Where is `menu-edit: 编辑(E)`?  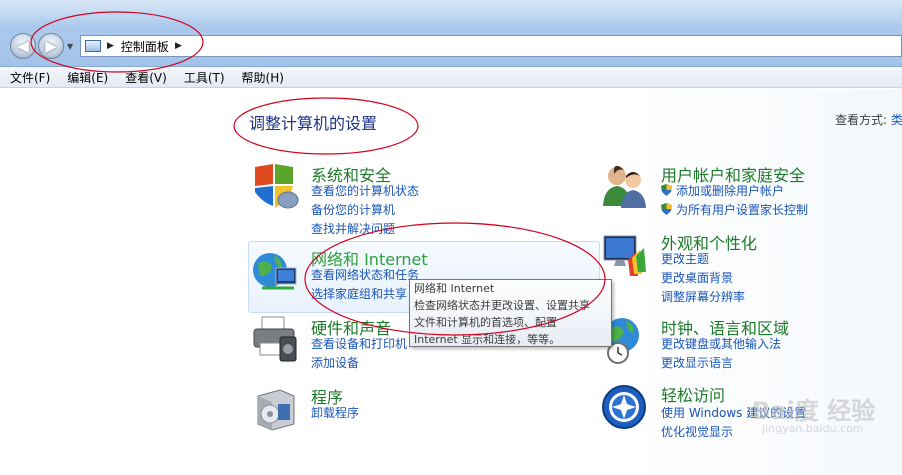
menu-edit: 编辑(E) is located at coordinates (87, 77).